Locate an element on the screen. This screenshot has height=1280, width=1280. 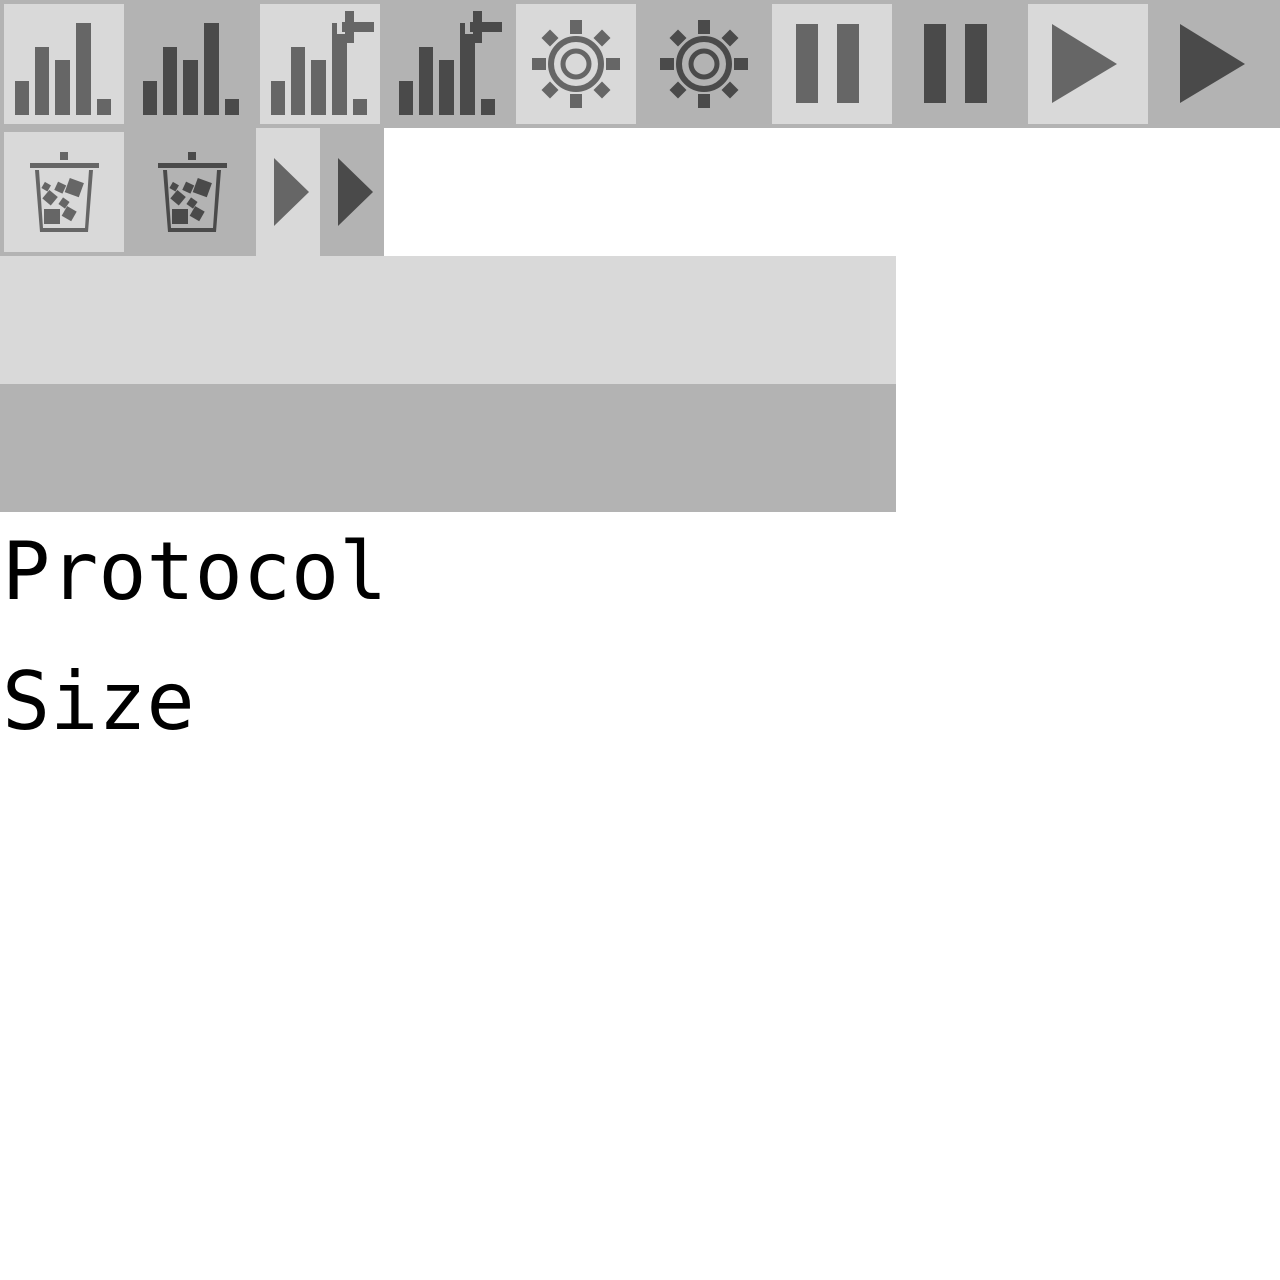
expand-arrow-tile-dark is located at coordinates (352, 192).